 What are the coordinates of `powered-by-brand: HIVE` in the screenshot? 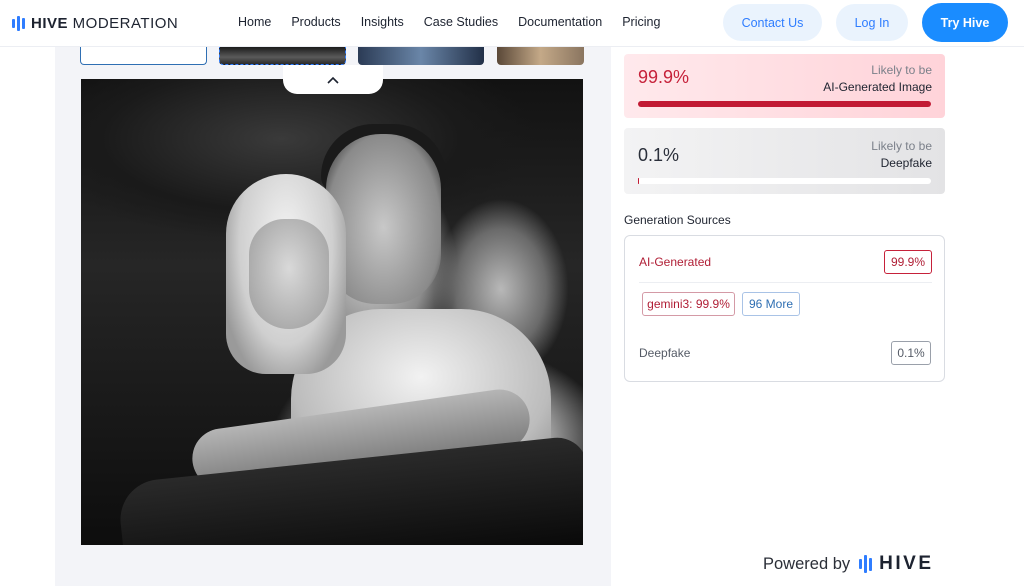 It's located at (906, 563).